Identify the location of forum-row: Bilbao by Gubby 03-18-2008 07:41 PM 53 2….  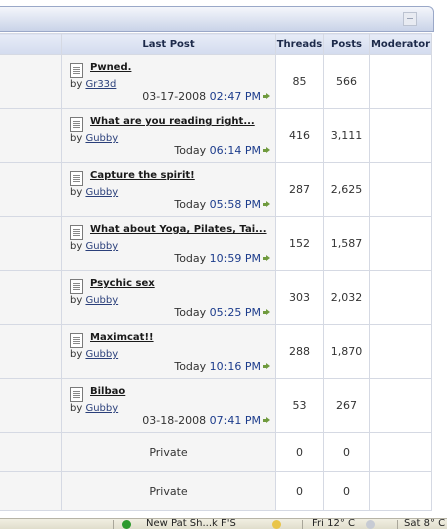
(216, 405).